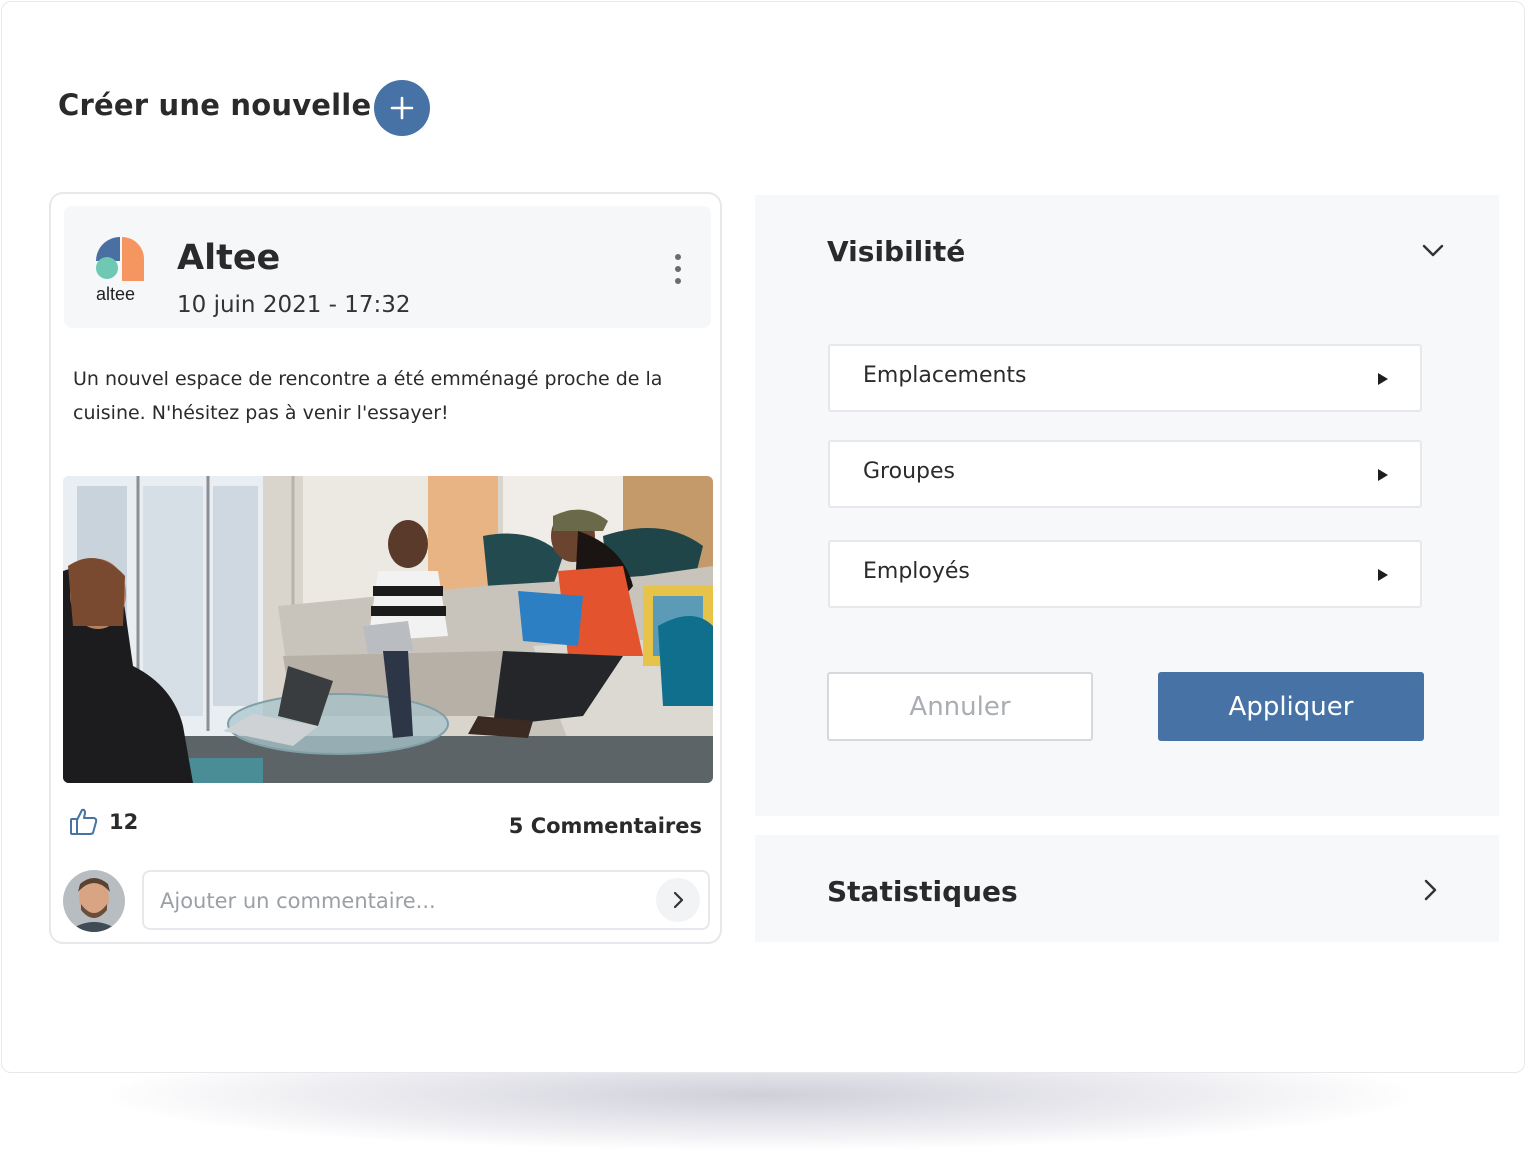 This screenshot has height=1168, width=1526. Describe the element at coordinates (909, 471) in the screenshot. I see `option-label: Groupes` at that location.